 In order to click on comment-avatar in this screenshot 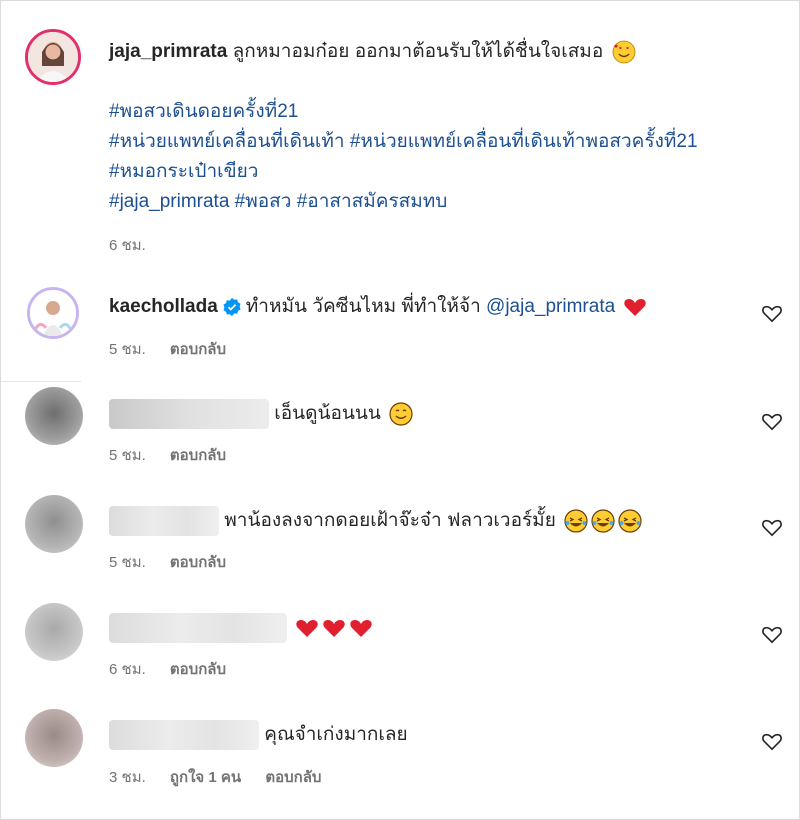, I will do `click(53, 313)`.